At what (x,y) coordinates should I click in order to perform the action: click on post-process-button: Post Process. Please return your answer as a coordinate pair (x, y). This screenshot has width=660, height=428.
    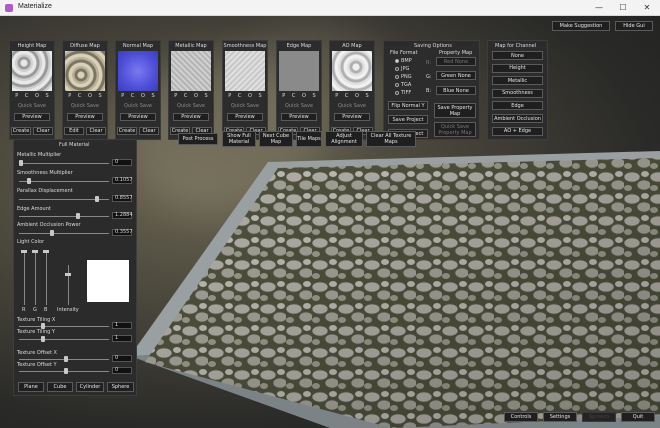
    Looking at the image, I should click on (198, 139).